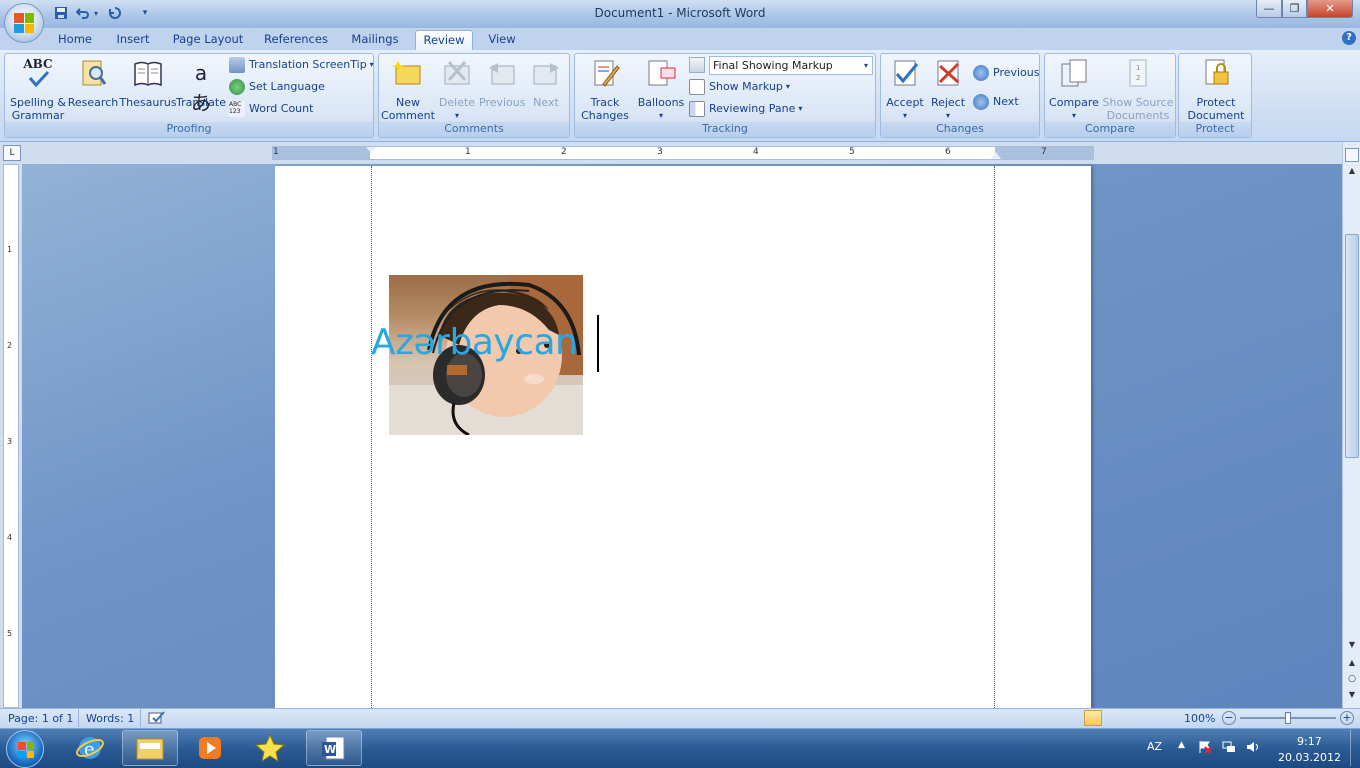  What do you see at coordinates (502, 74) in the screenshot?
I see `previous-comment-icon` at bounding box center [502, 74].